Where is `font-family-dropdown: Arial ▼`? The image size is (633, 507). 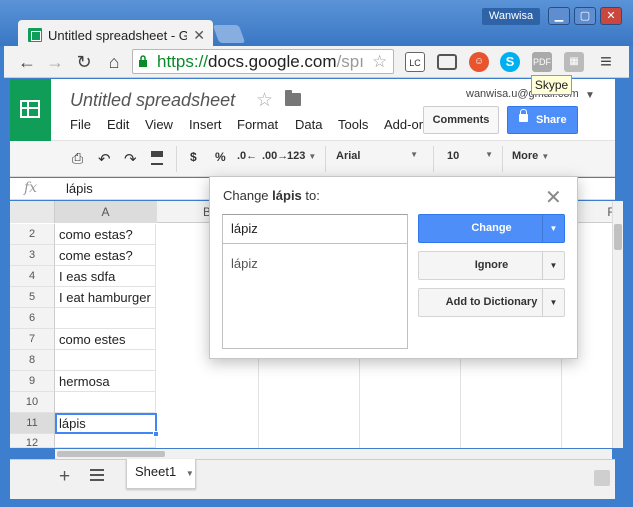
font-family-dropdown: Arial ▼ is located at coordinates (377, 156).